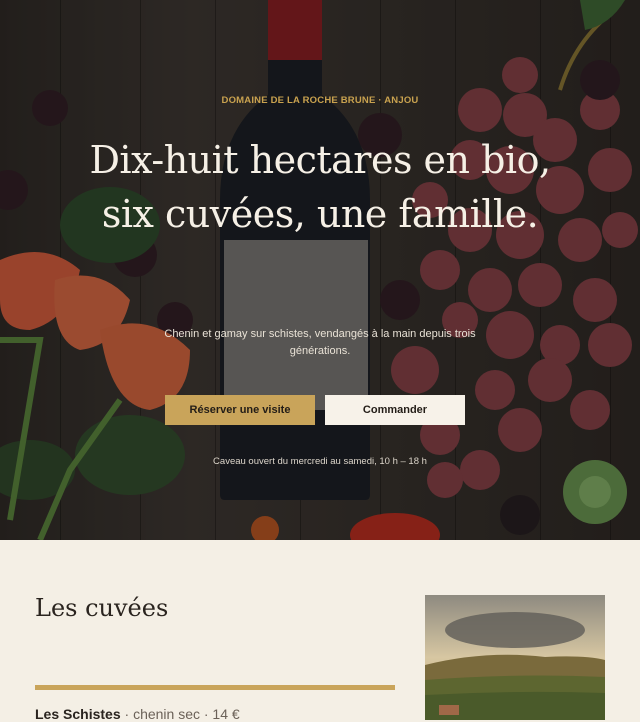 The height and width of the screenshot is (722, 640). I want to click on domain-eyebrow: DOMAINE DE LA ROCHE BRUNE · ANJOU, so click(320, 100).